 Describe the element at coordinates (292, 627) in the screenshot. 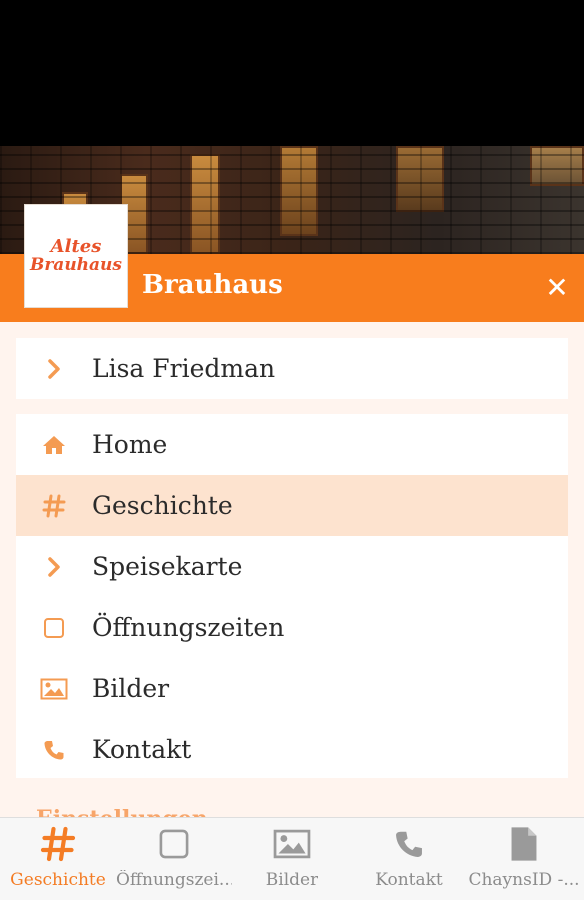

I see `menu-item-oeffnungszeiten: Öffnungszeiten` at that location.